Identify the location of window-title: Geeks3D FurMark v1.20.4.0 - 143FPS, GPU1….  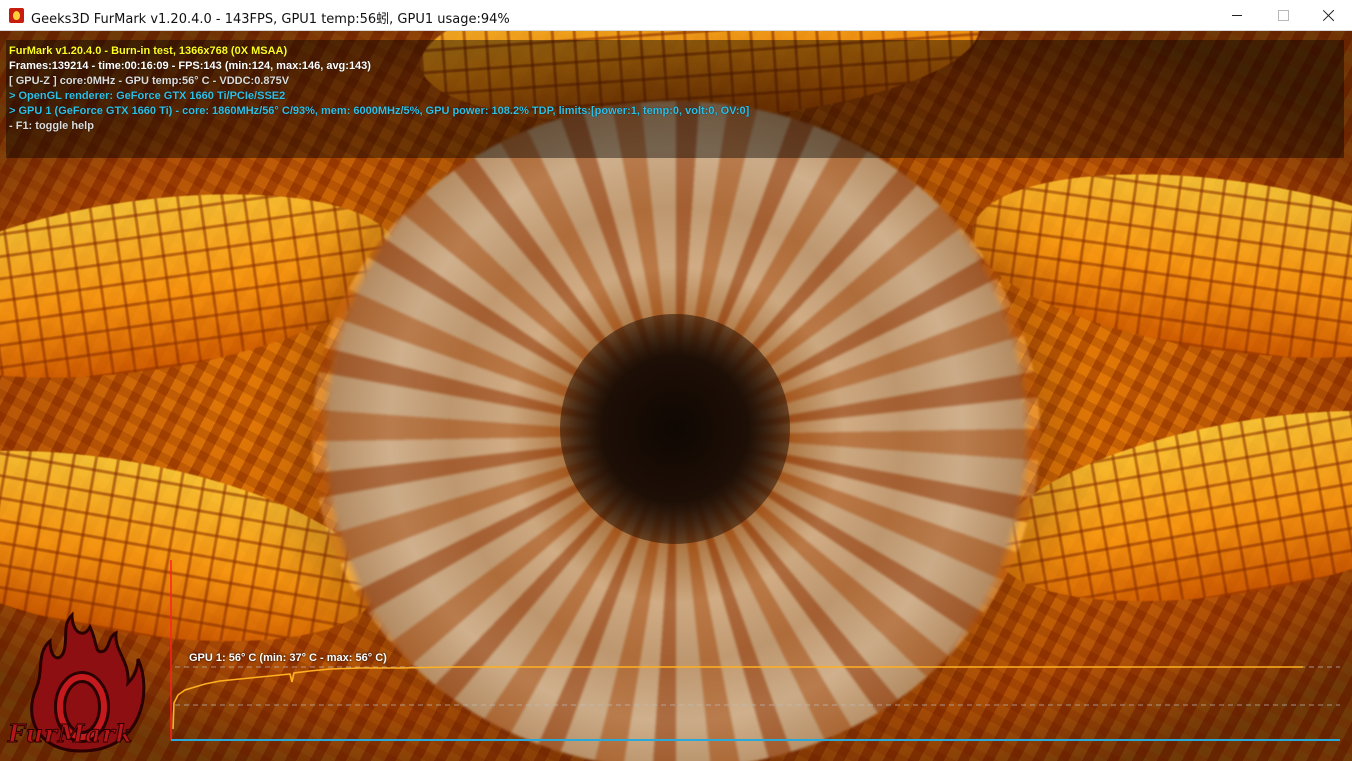
(270, 19).